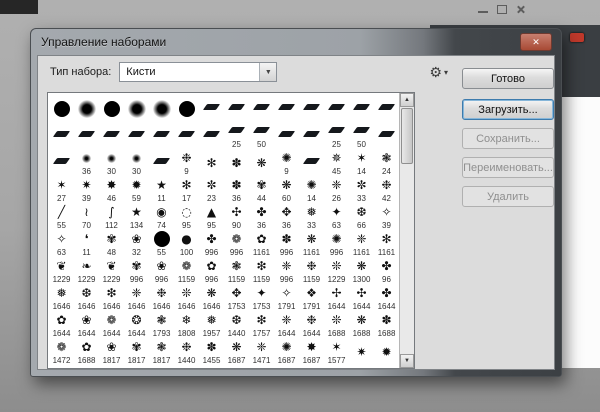 This screenshot has height=412, width=600. I want to click on brush-preset: ✾ 996, so click(136, 270).